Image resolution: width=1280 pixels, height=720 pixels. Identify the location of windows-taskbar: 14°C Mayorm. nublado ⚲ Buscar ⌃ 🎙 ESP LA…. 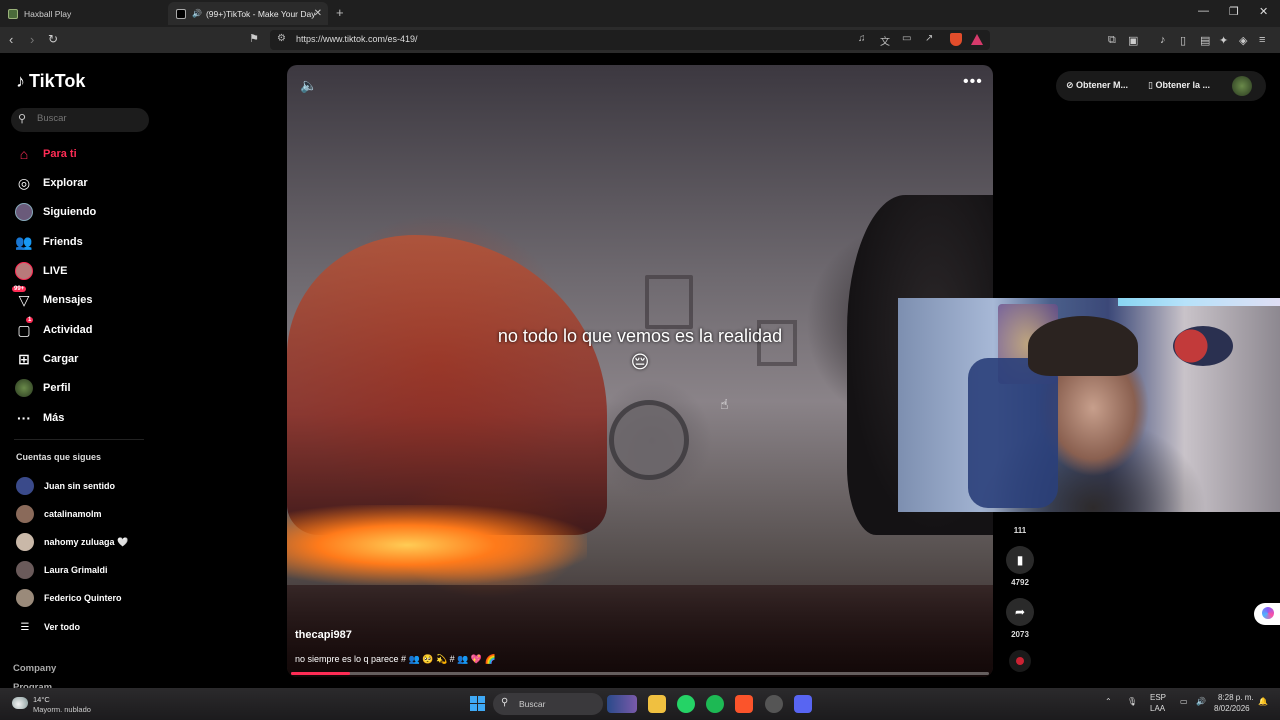
(640, 704).